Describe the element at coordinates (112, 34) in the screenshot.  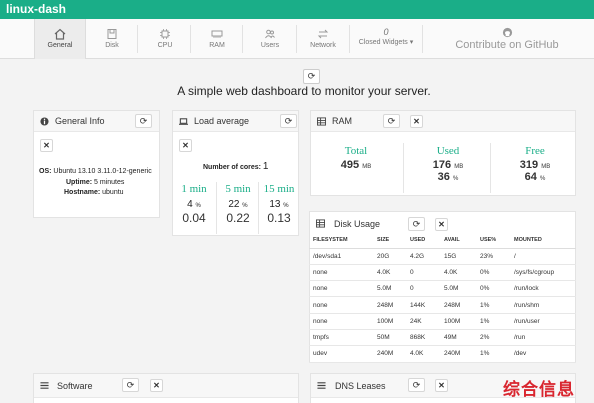
I see `disk-icon` at that location.